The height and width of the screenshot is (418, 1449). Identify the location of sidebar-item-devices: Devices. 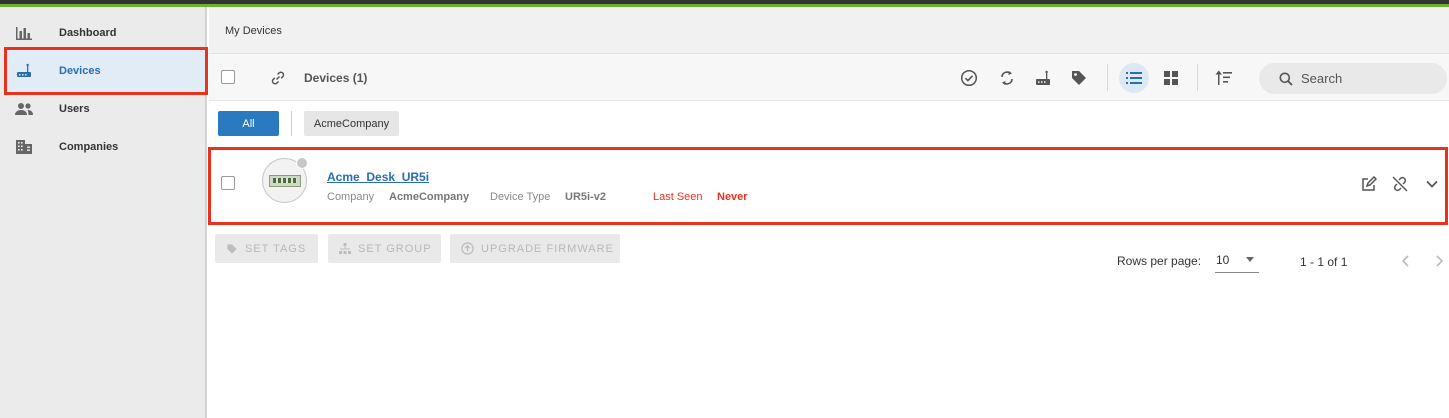
(106, 71).